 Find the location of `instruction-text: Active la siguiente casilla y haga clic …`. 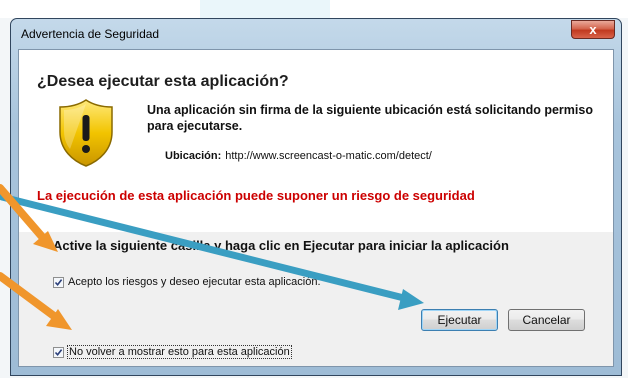

instruction-text: Active la siguiente casilla y haga clic … is located at coordinates (281, 245).